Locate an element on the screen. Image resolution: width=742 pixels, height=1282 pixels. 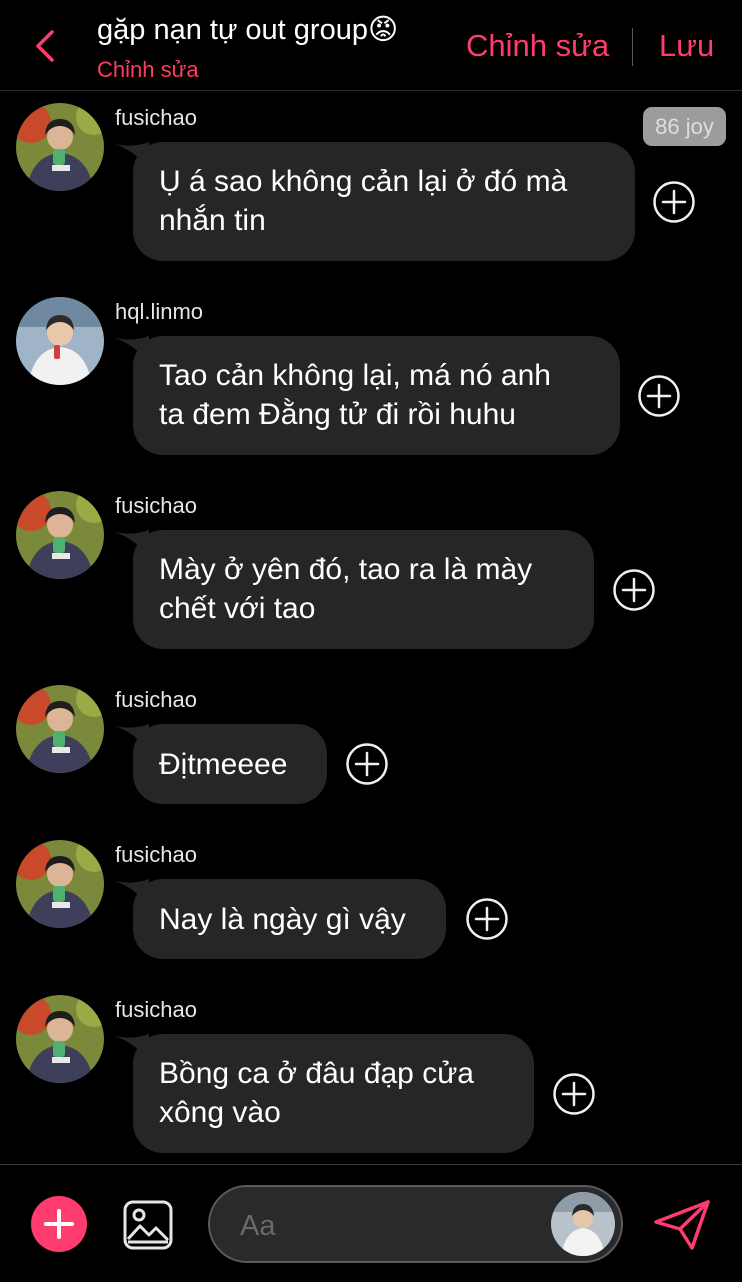
chat-subtitle: Chỉnh sửa is located at coordinates (148, 69).